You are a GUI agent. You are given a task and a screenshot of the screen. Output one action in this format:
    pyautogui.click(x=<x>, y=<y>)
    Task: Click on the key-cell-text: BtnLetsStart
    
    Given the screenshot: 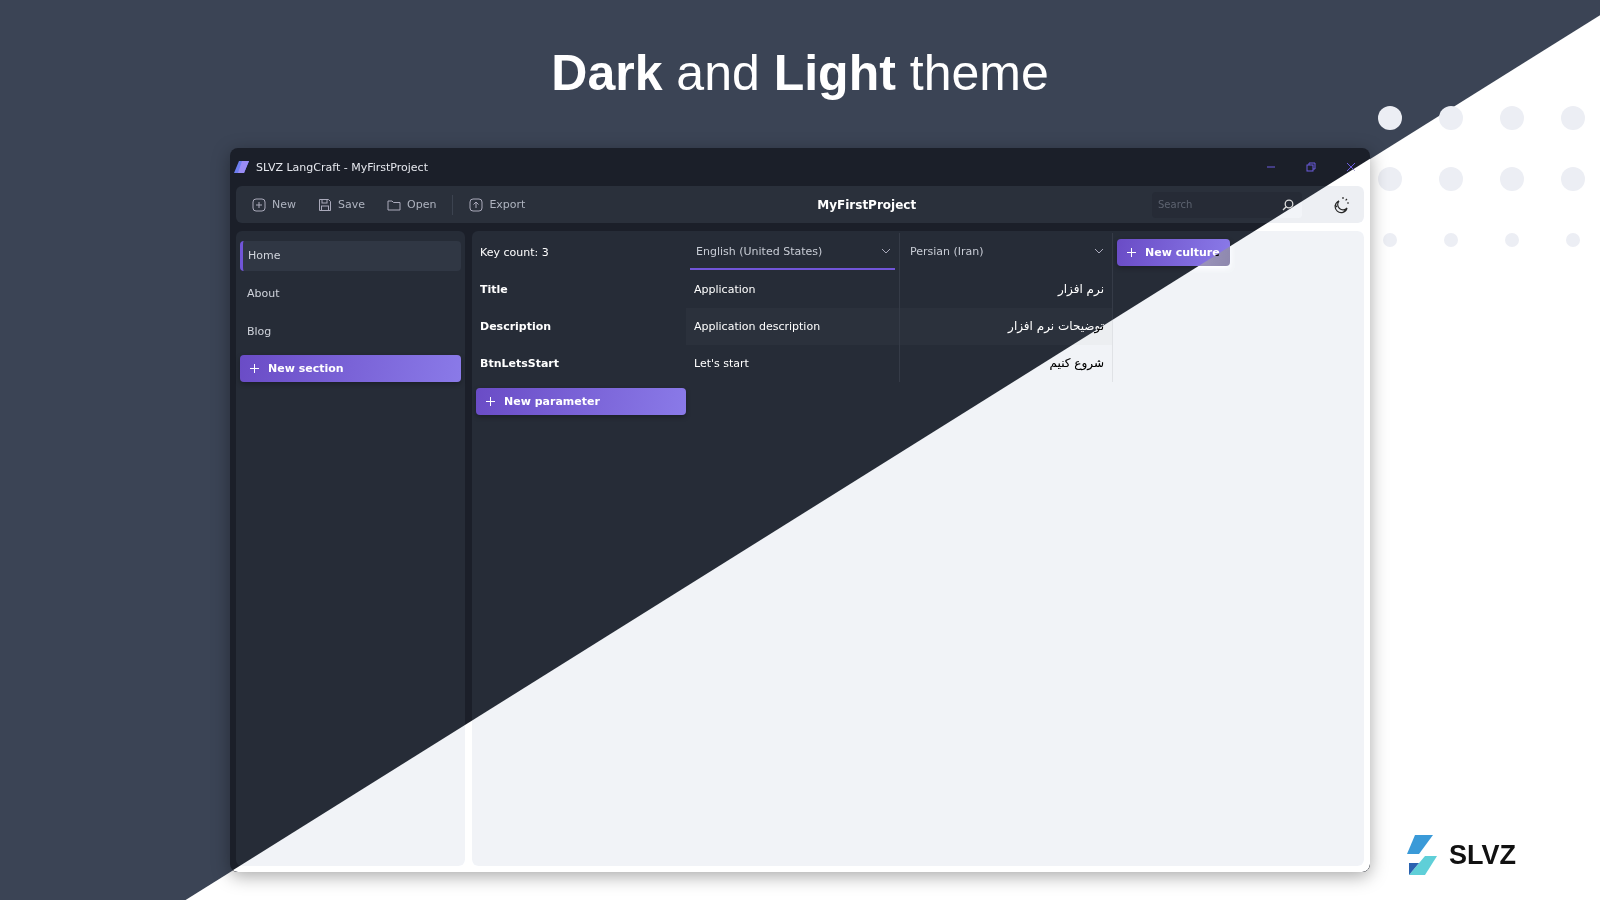 What is the action you would take?
    pyautogui.click(x=520, y=364)
    